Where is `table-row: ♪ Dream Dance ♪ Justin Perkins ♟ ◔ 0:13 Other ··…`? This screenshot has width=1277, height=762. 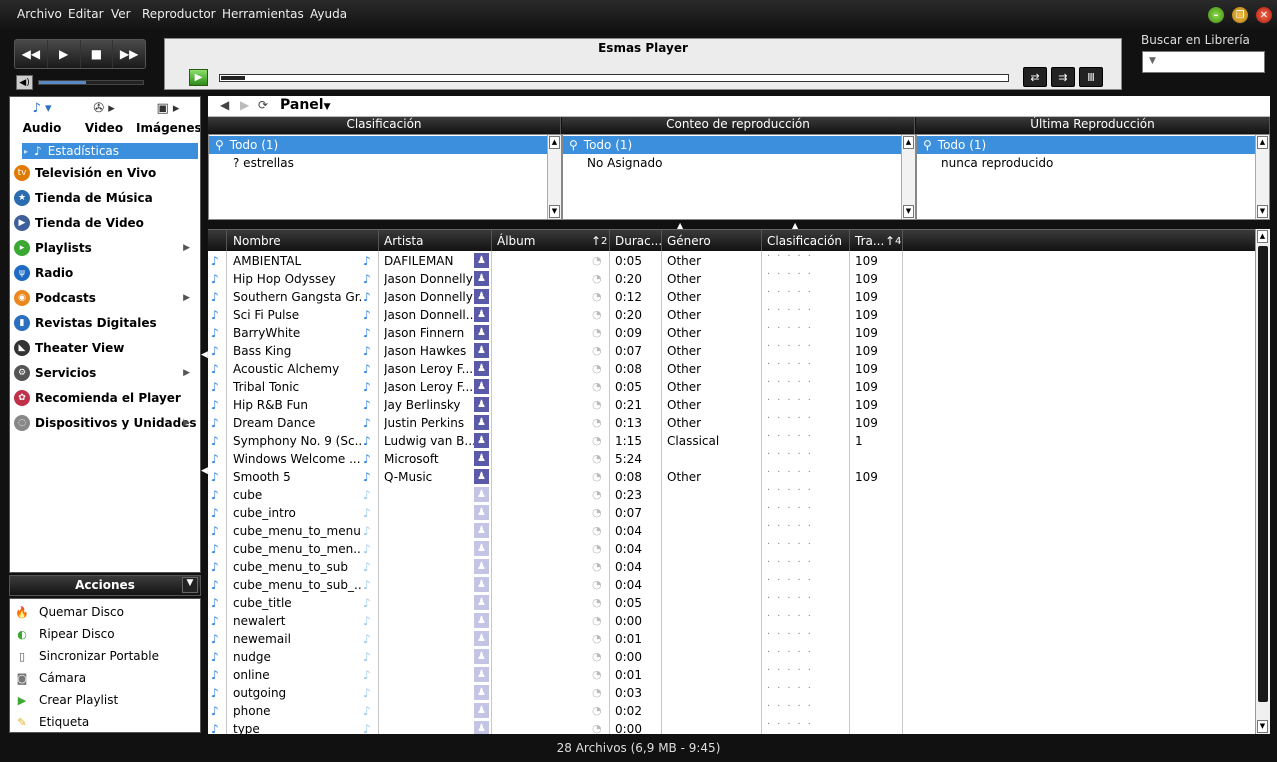
table-row: ♪ Dream Dance ♪ Justin Perkins ♟ ◔ 0:13 Other ··… is located at coordinates (731, 422).